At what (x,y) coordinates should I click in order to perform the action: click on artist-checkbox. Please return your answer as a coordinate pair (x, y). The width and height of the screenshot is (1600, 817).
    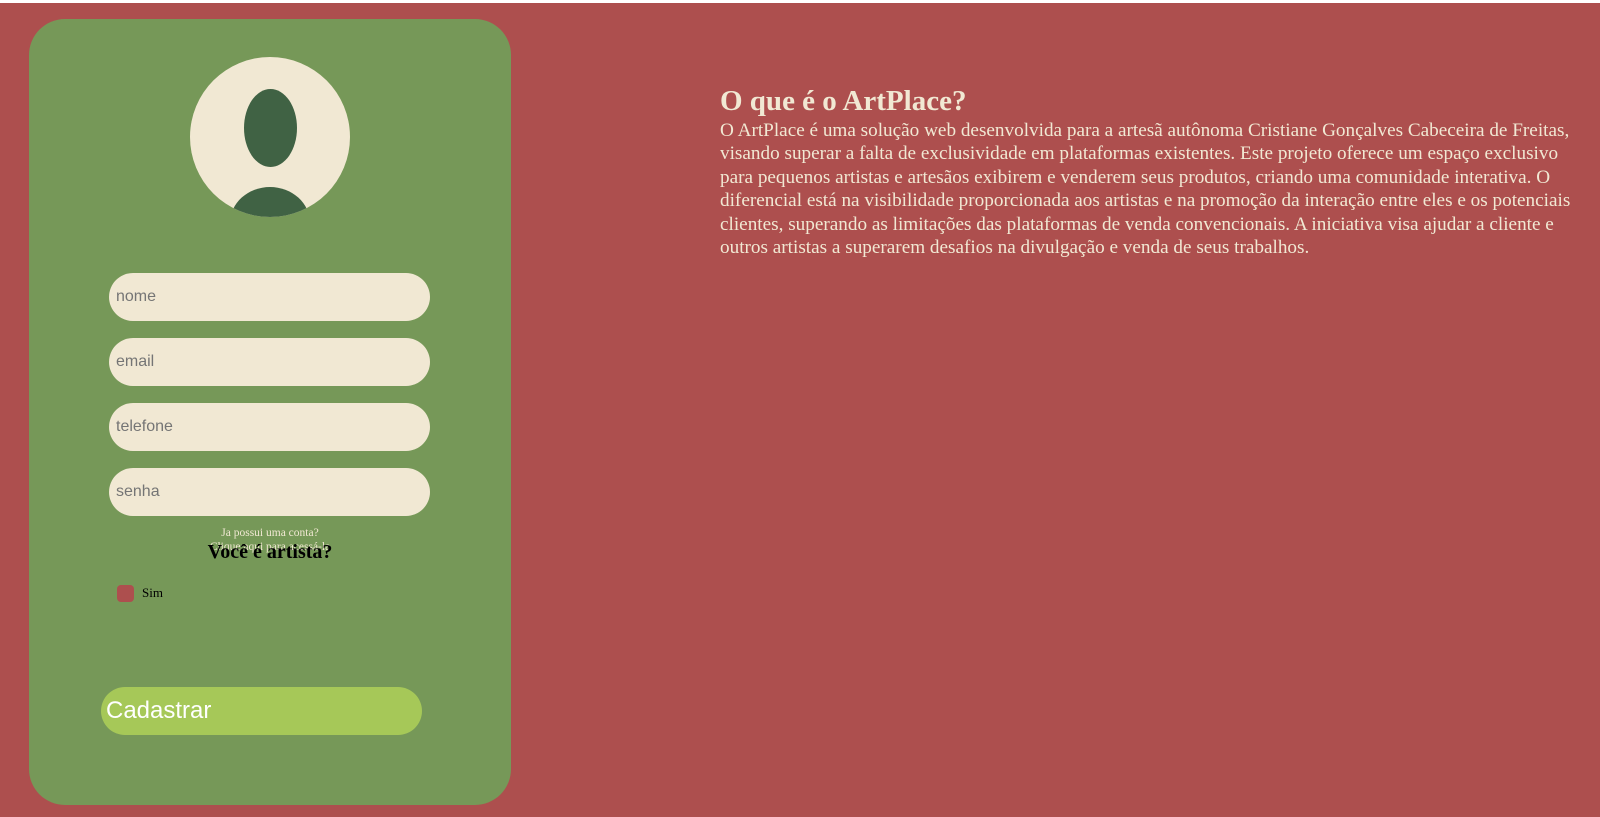
    Looking at the image, I should click on (125, 593).